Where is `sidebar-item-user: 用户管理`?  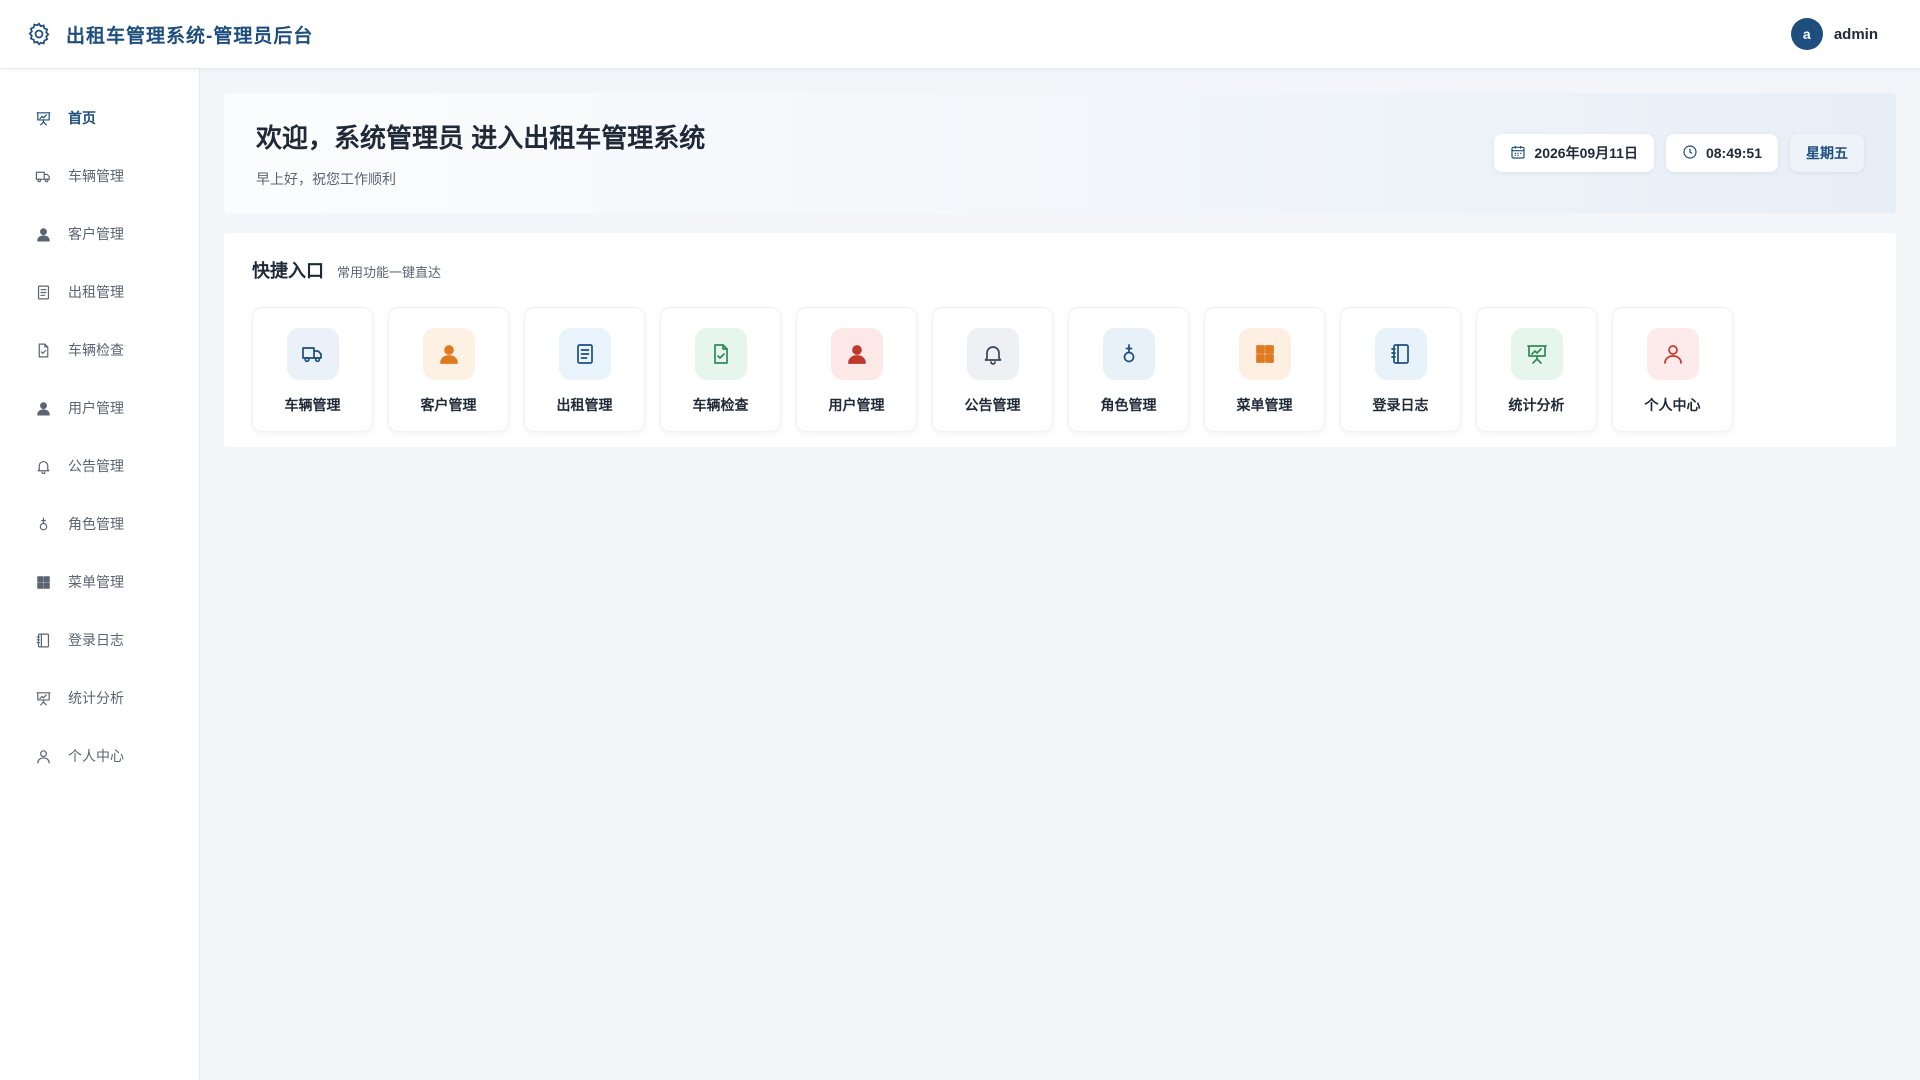
sidebar-item-user: 用户管理 is located at coordinates (99, 408).